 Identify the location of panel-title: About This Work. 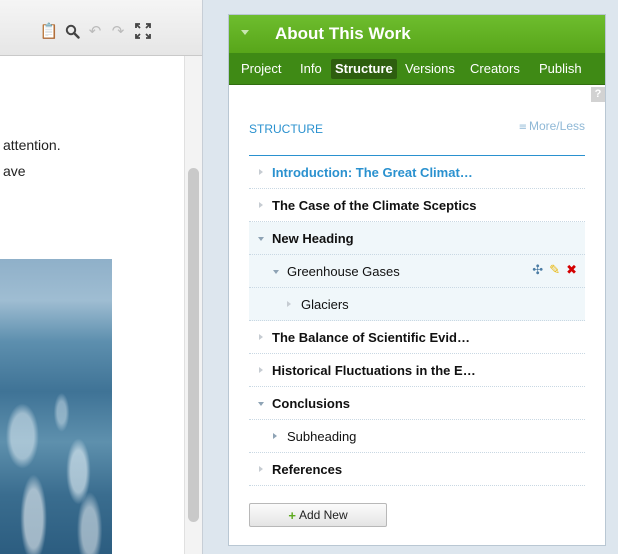
(343, 33).